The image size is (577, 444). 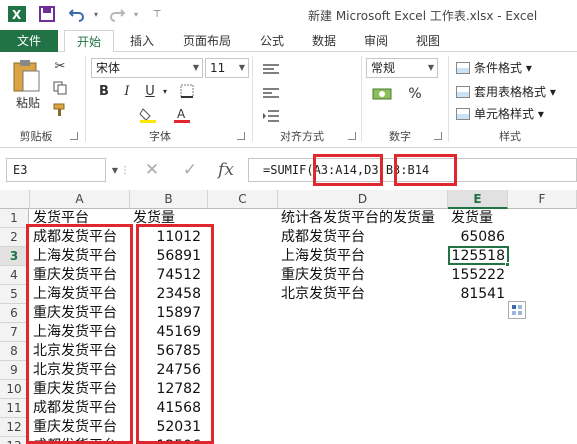 I want to click on cell-d4: 重庆发货平台, so click(x=364, y=275).